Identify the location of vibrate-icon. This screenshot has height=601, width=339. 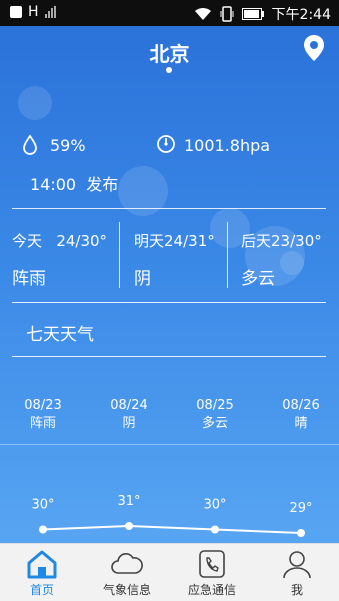
(227, 14).